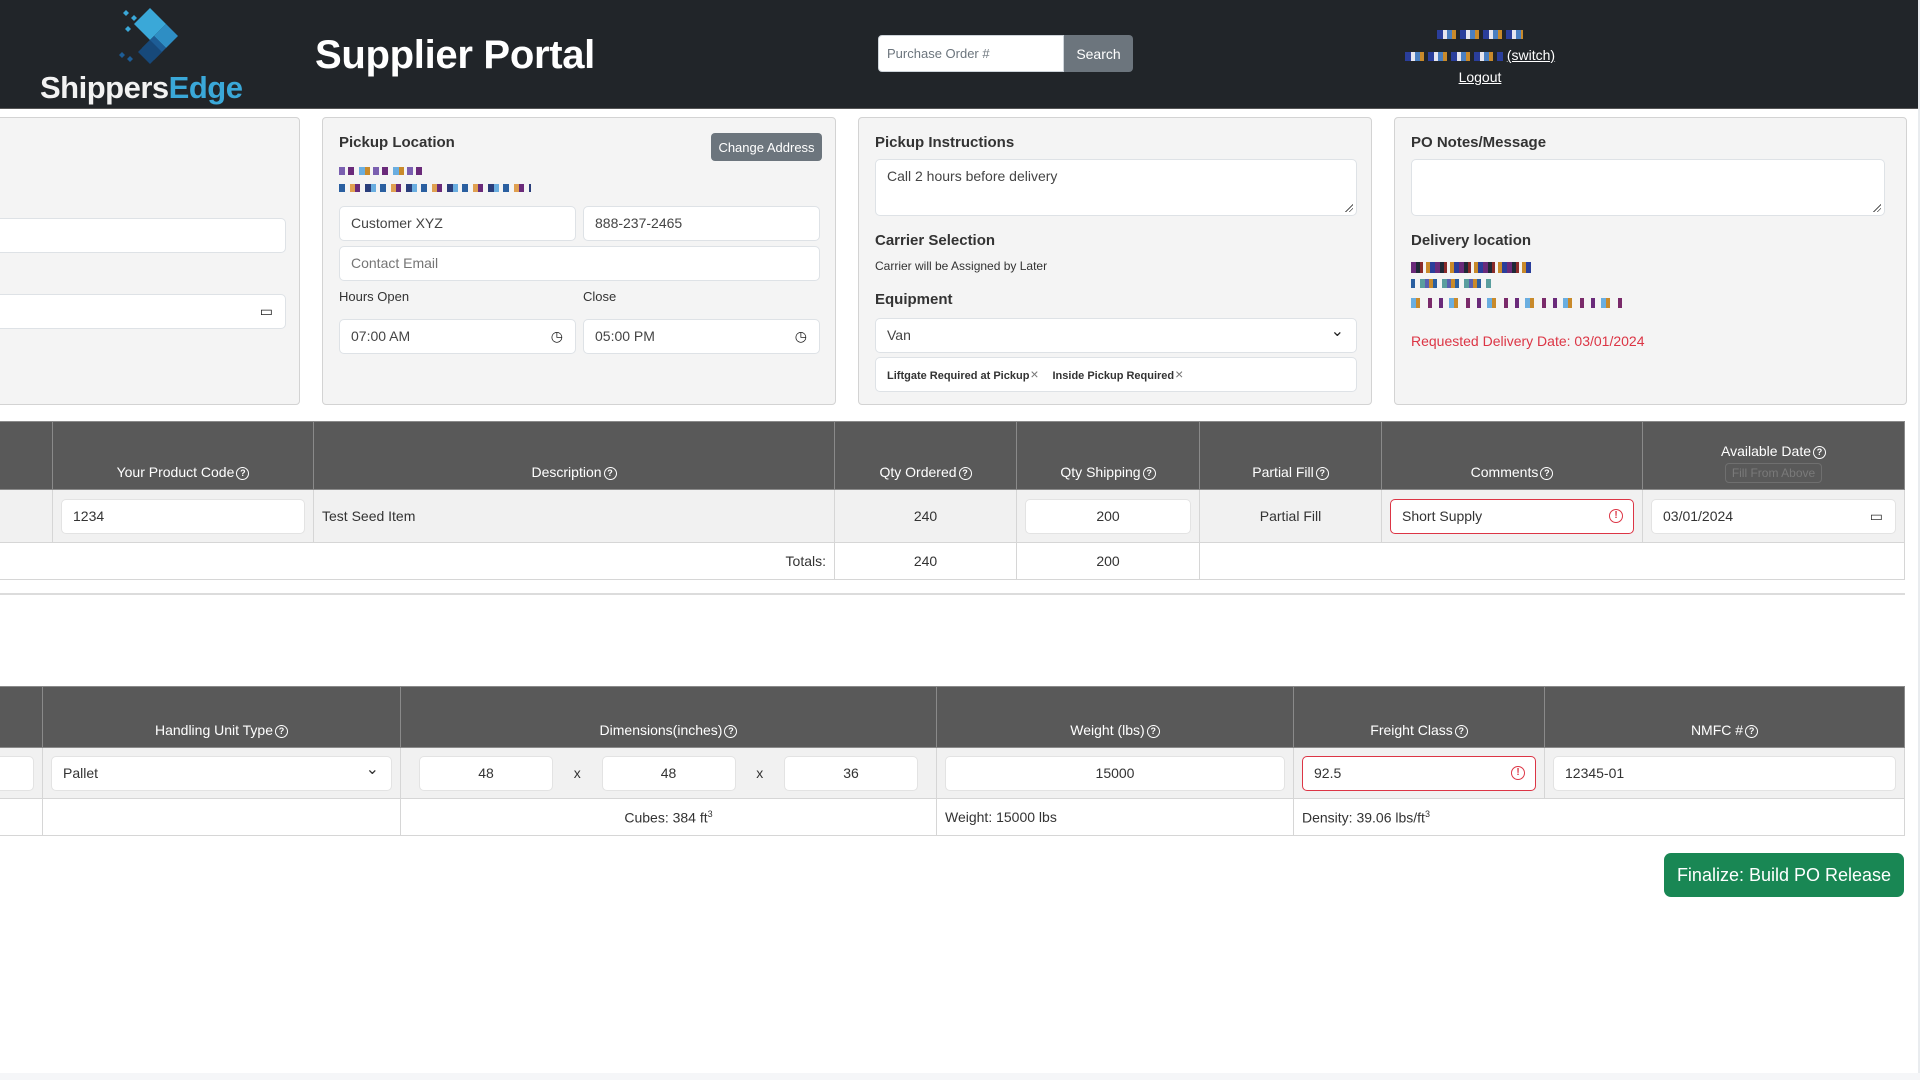 The width and height of the screenshot is (1920, 1080). What do you see at coordinates (1512, 516) in the screenshot?
I see `comments-input: Short Supply!` at bounding box center [1512, 516].